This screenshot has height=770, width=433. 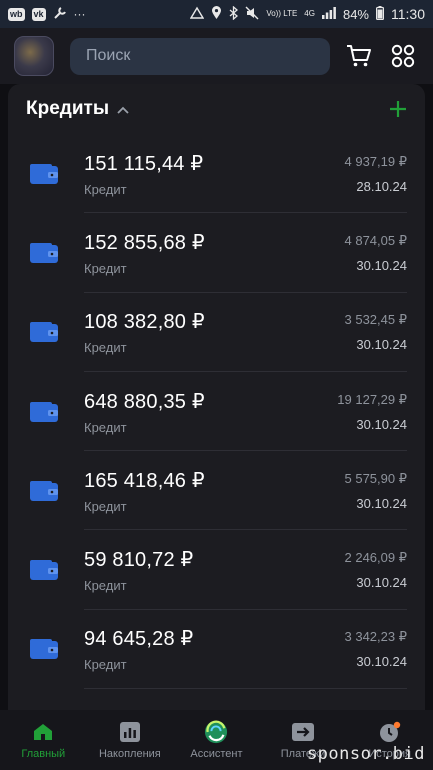 What do you see at coordinates (60, 14) in the screenshot?
I see `wrench-icon` at bounding box center [60, 14].